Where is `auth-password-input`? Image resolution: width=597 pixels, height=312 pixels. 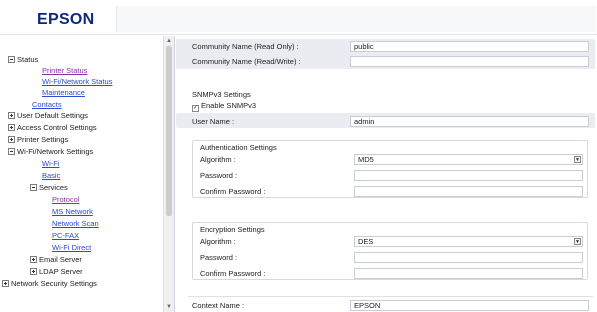
auth-password-input is located at coordinates (468, 175).